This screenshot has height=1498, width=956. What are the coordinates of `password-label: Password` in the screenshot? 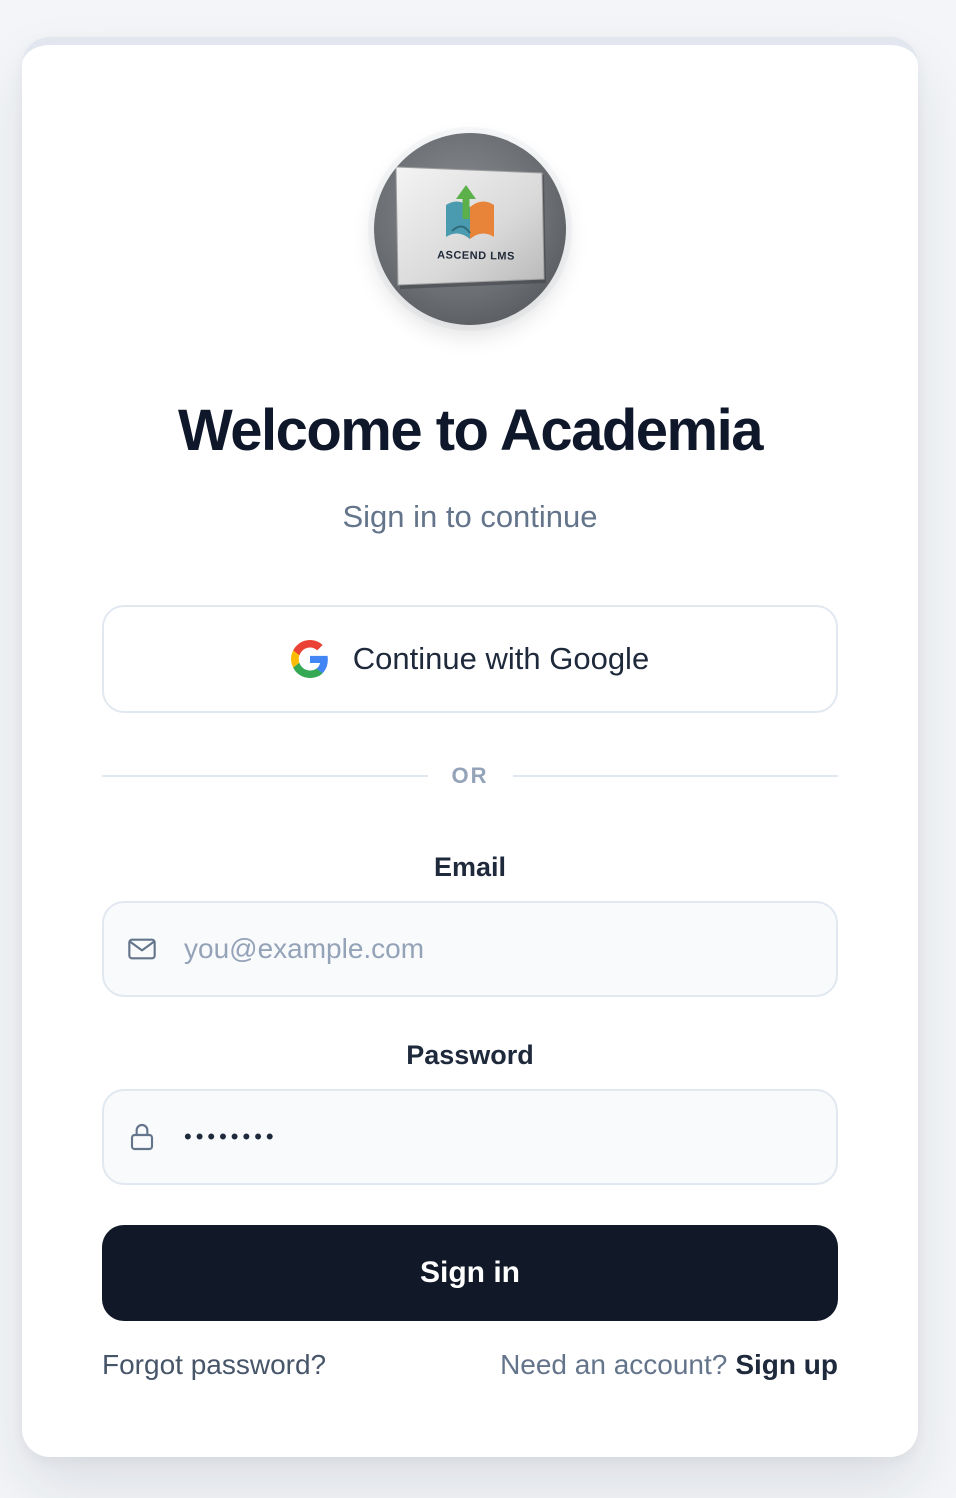 It's located at (470, 1055).